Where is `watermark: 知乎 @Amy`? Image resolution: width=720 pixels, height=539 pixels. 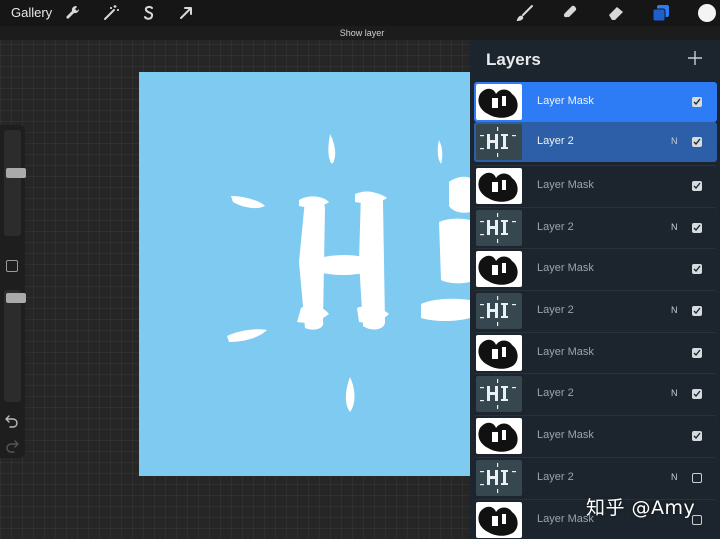 watermark: 知乎 @Amy is located at coordinates (641, 508).